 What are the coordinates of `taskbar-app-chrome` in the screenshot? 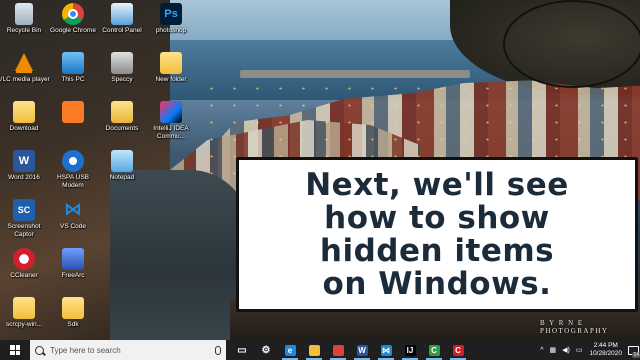 It's located at (338, 350).